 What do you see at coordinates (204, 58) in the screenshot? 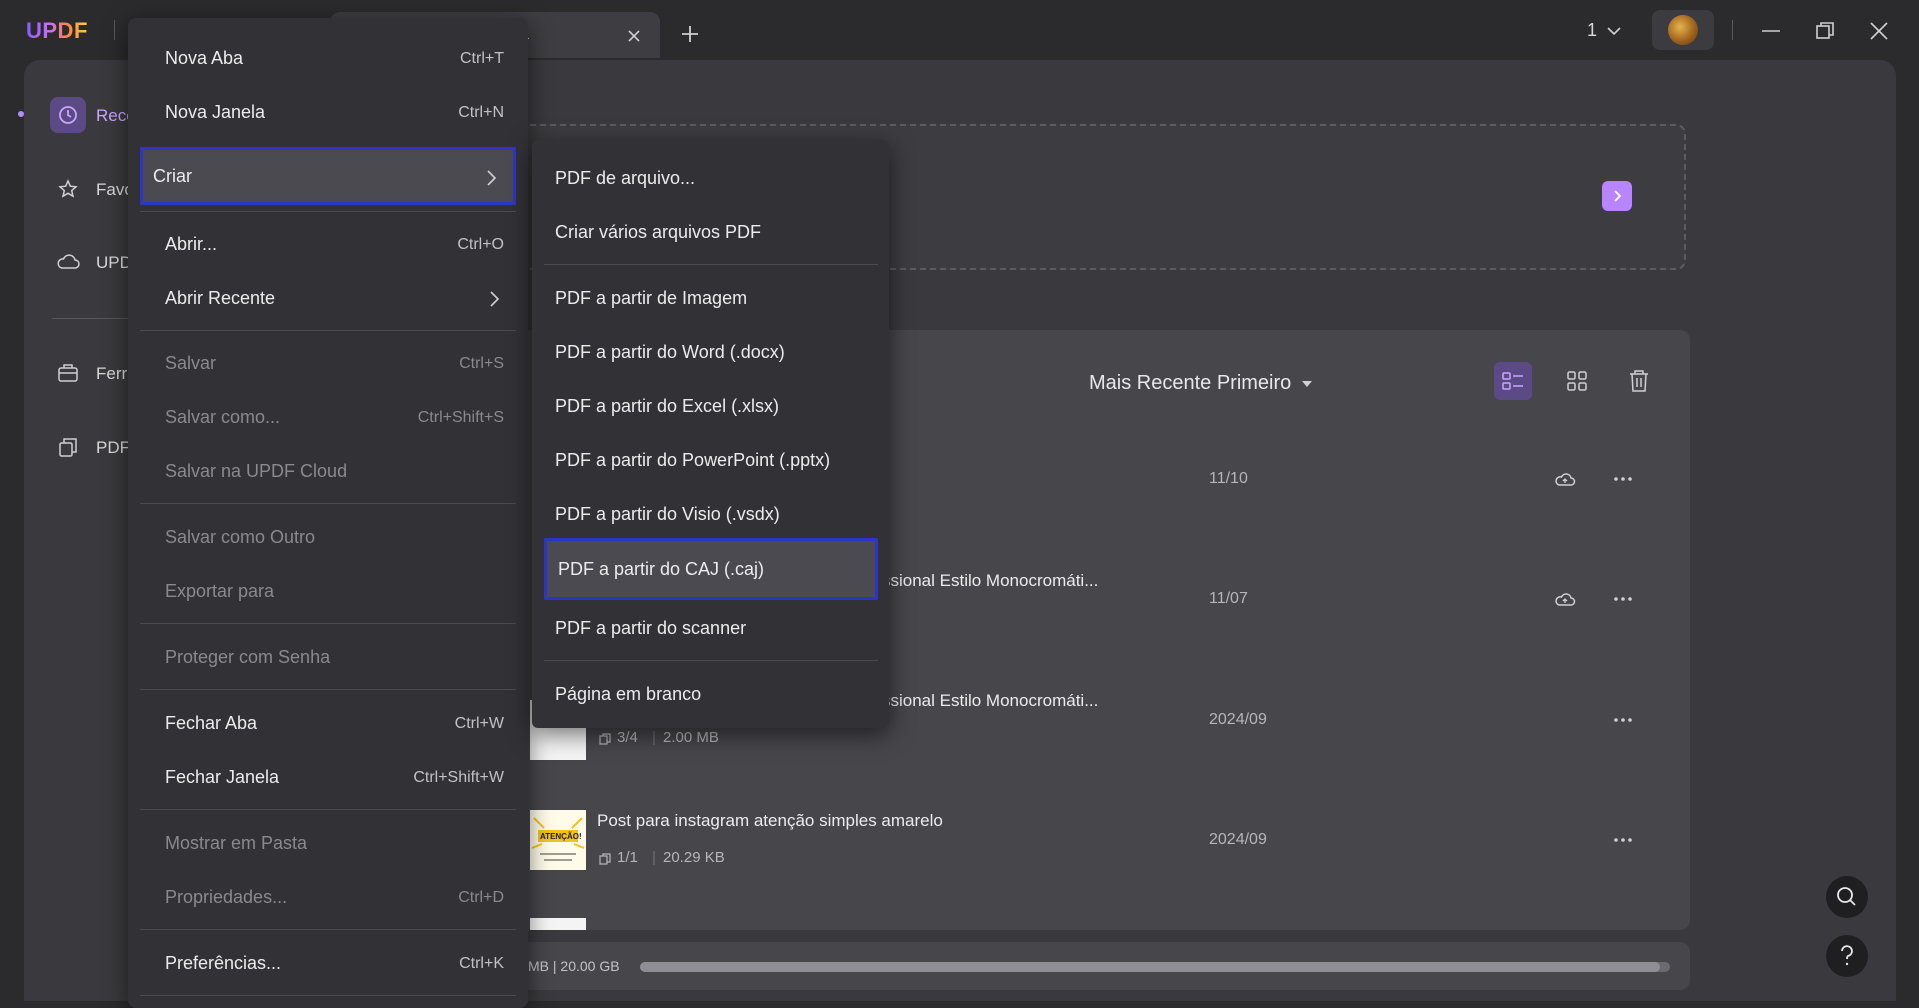
I see `menu-item-label: Nova Aba` at bounding box center [204, 58].